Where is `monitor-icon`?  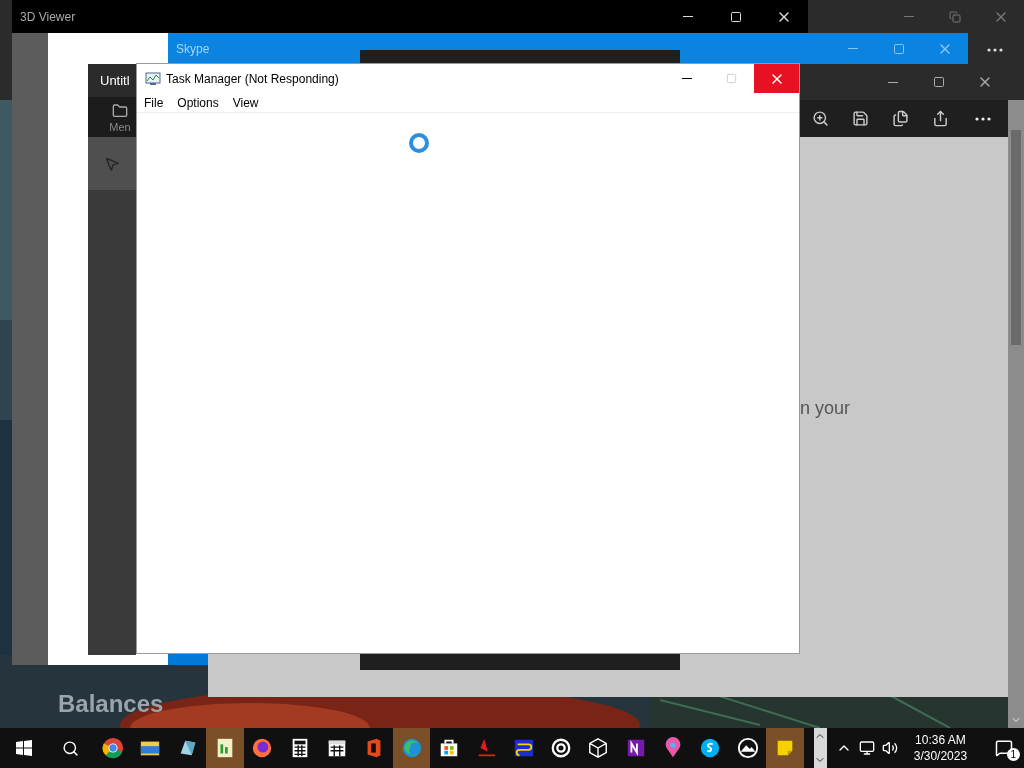
monitor-icon is located at coordinates (866, 748).